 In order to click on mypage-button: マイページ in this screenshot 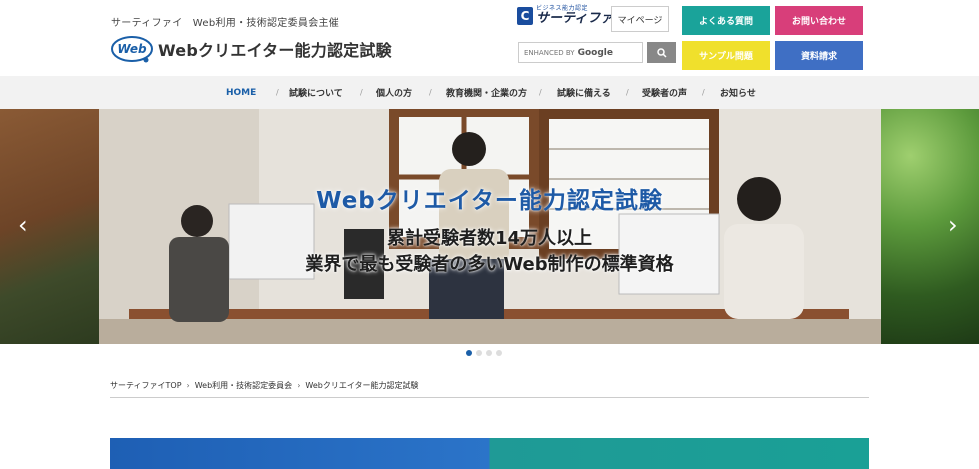, I will do `click(640, 19)`.